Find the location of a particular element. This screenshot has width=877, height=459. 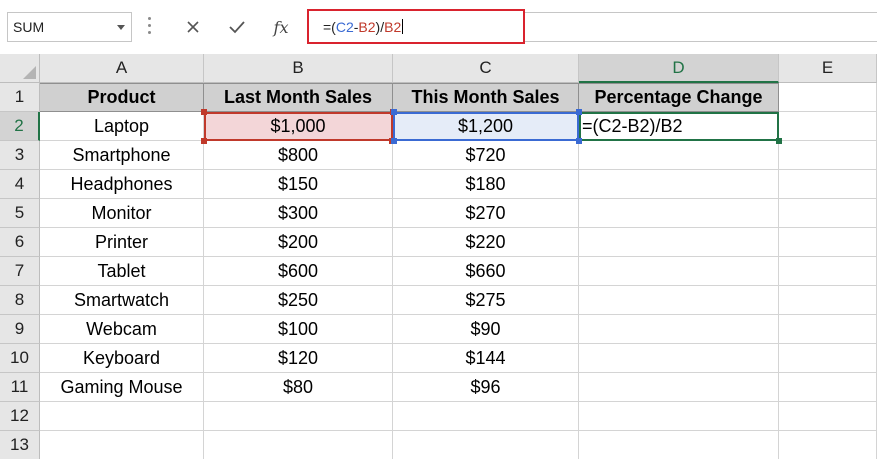

cell-e9 is located at coordinates (828, 329).